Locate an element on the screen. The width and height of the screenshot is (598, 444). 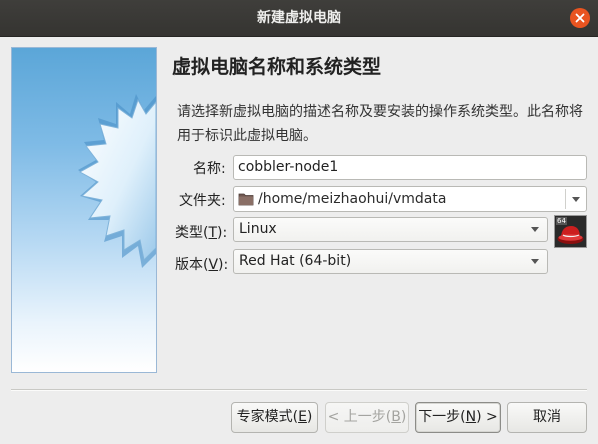
version-label-prefix: 版本( is located at coordinates (192, 265).